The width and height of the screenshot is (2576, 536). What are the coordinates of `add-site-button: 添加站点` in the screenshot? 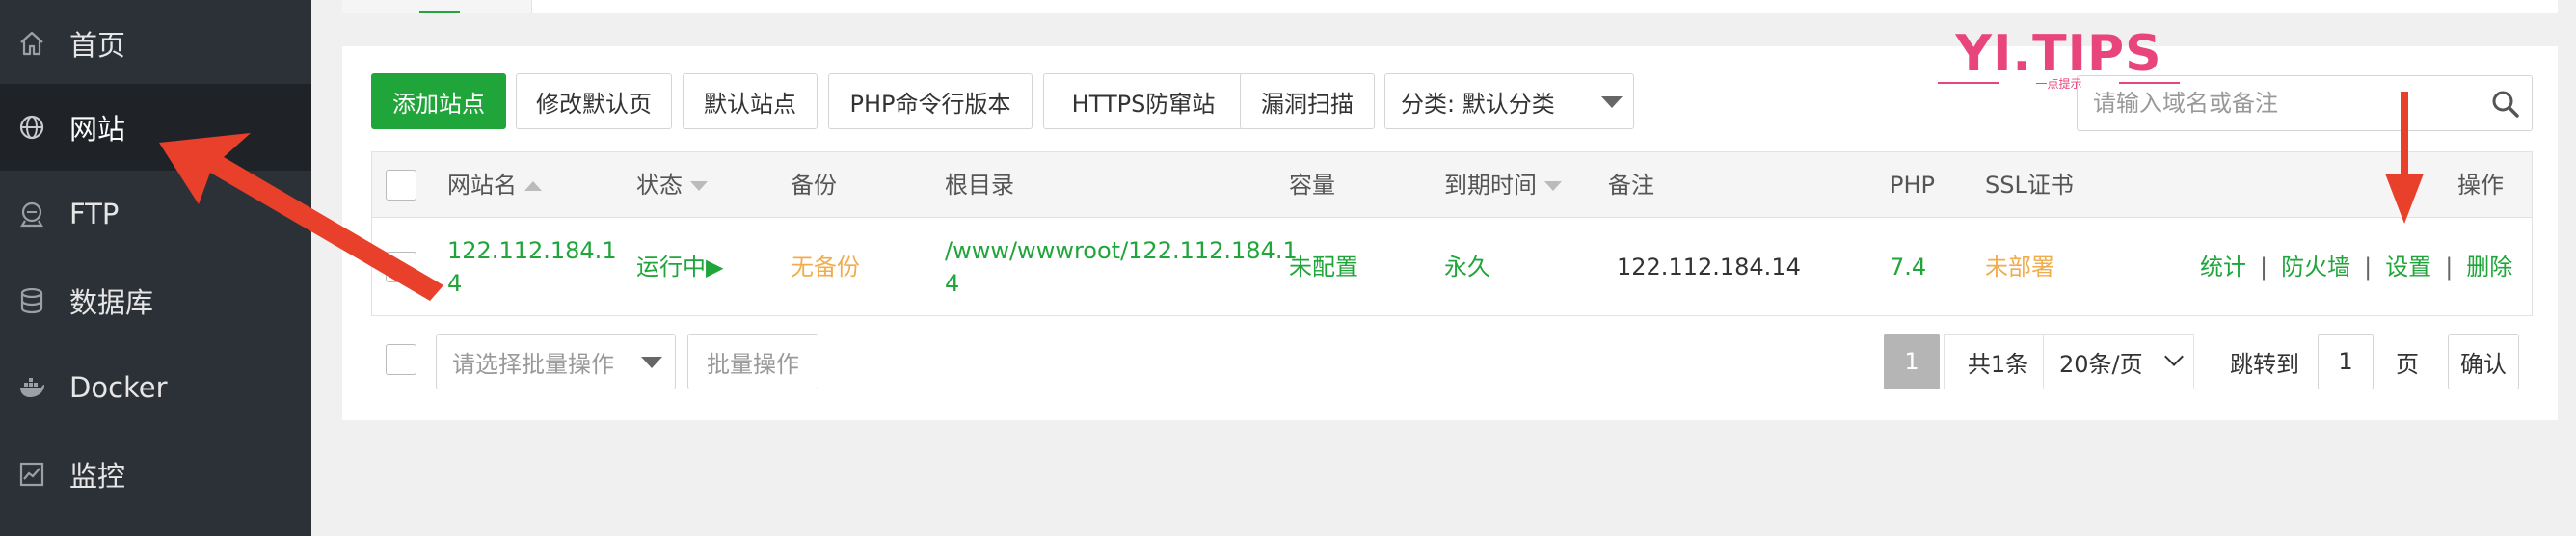 It's located at (439, 101).